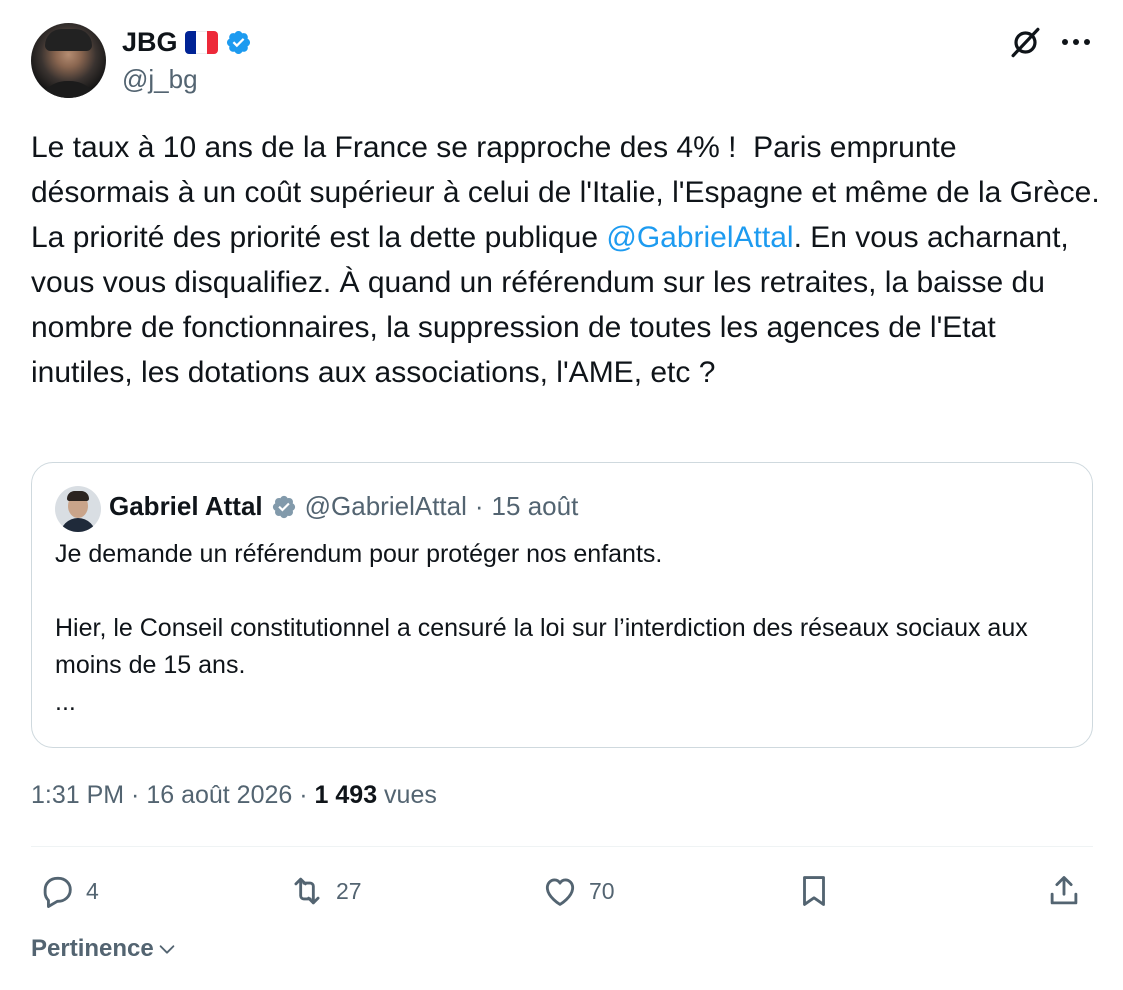 Image resolution: width=1123 pixels, height=990 pixels. I want to click on like-count: 70, so click(602, 890).